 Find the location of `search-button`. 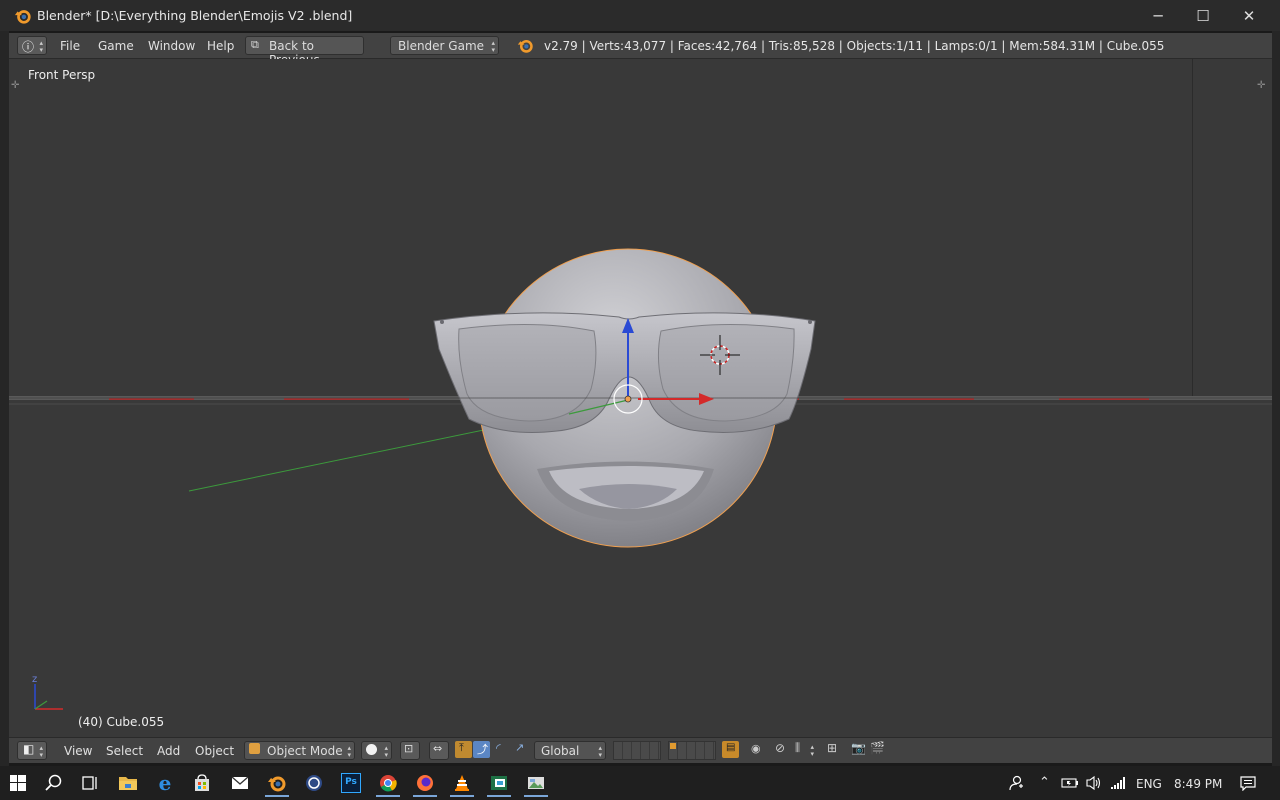

search-button is located at coordinates (54, 783).